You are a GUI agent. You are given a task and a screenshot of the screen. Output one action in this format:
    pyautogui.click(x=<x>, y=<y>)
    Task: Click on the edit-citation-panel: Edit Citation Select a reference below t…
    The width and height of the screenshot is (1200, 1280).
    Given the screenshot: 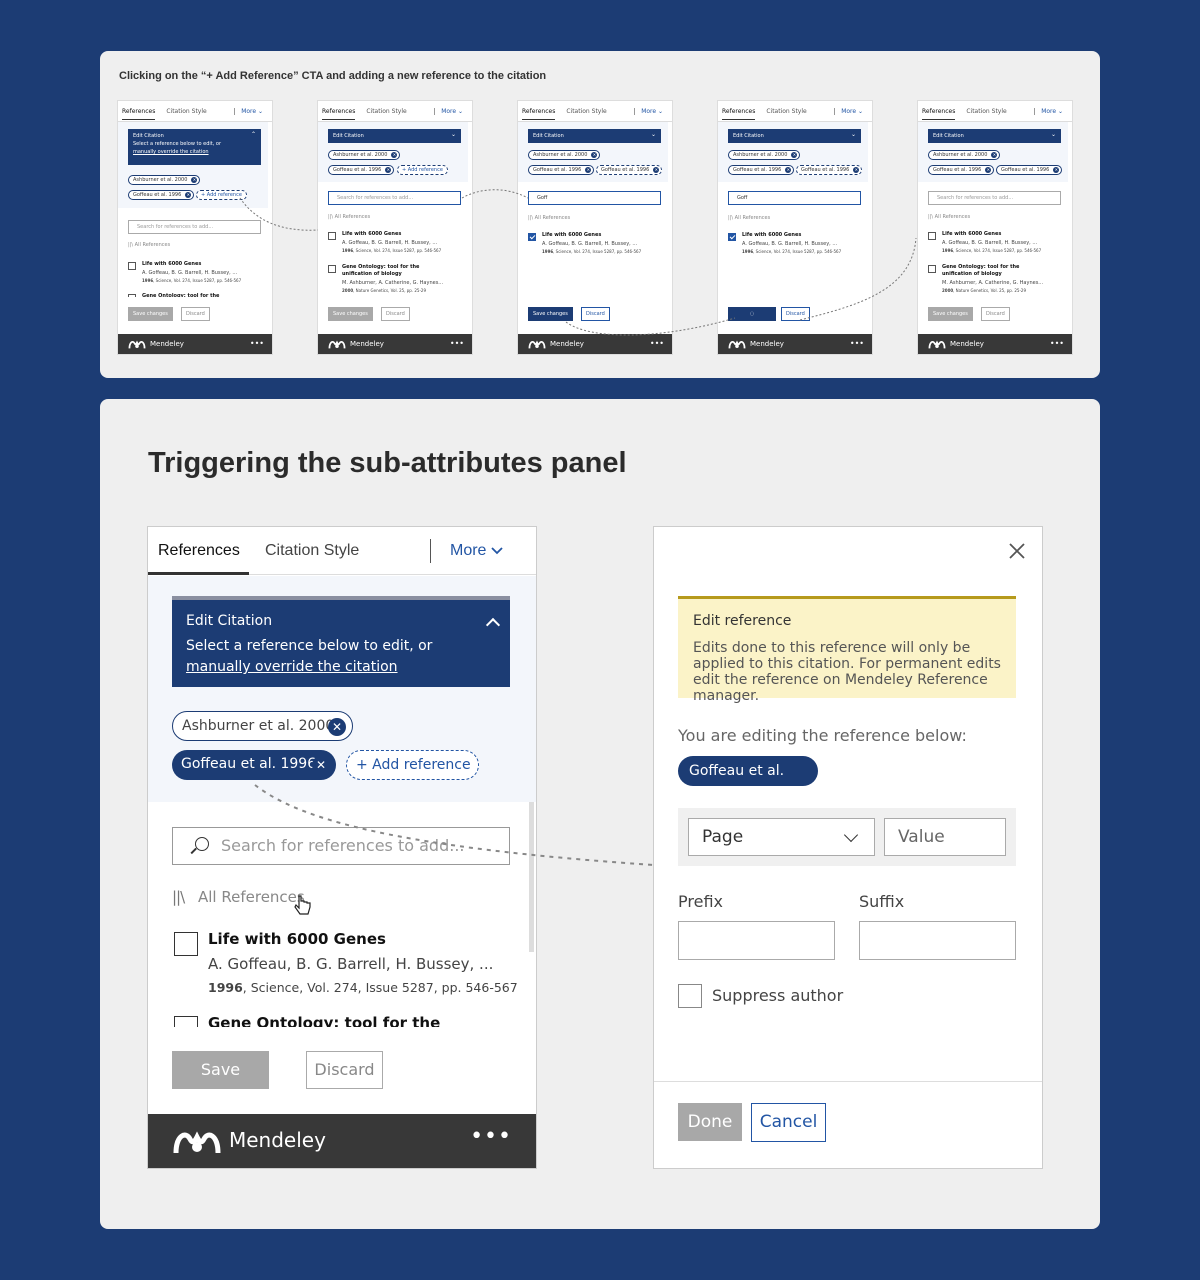 What is the action you would take?
    pyautogui.click(x=341, y=641)
    